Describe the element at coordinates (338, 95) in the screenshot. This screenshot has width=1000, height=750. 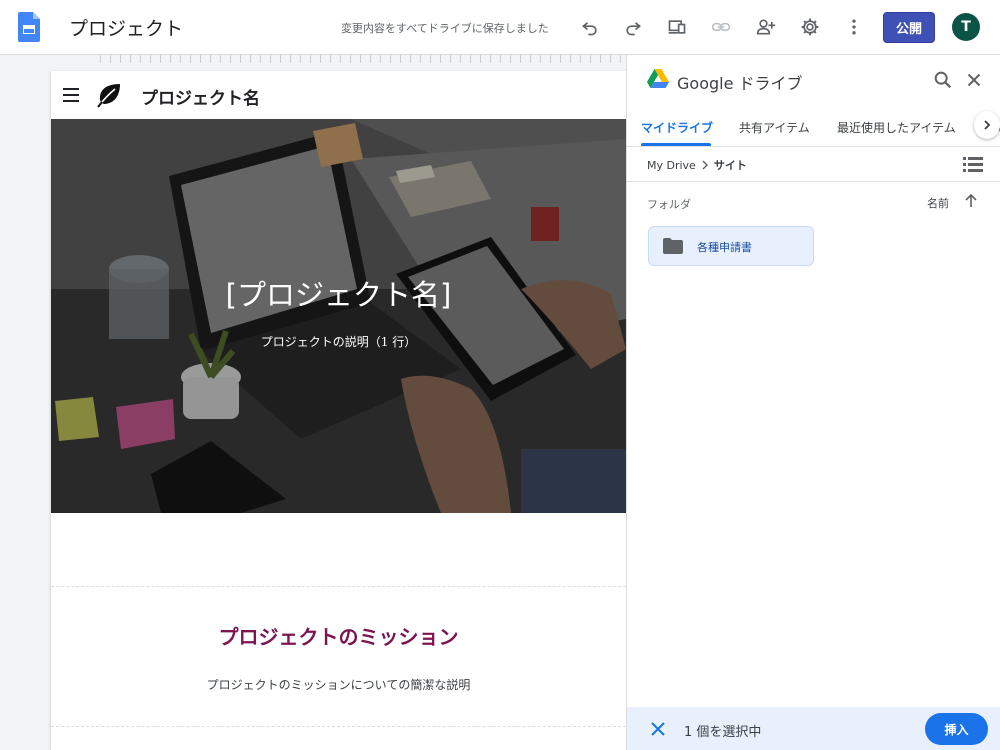
I see `site-header: プロジェクト名` at that location.